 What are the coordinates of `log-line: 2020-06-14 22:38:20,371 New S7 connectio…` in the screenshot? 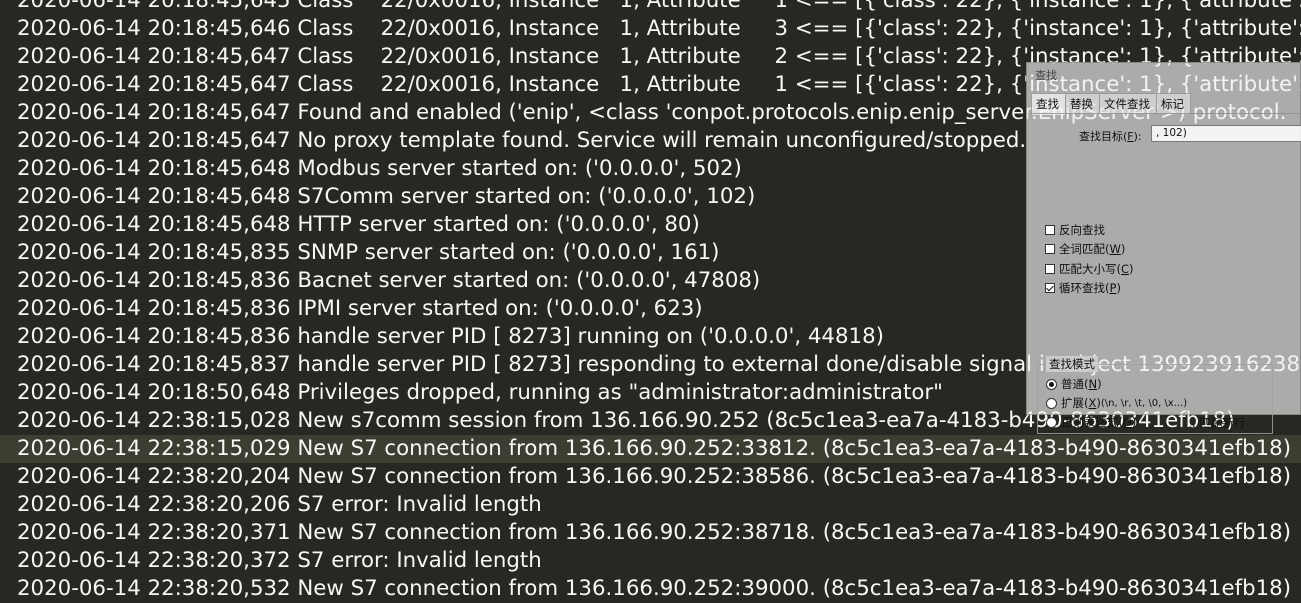 It's located at (654, 532).